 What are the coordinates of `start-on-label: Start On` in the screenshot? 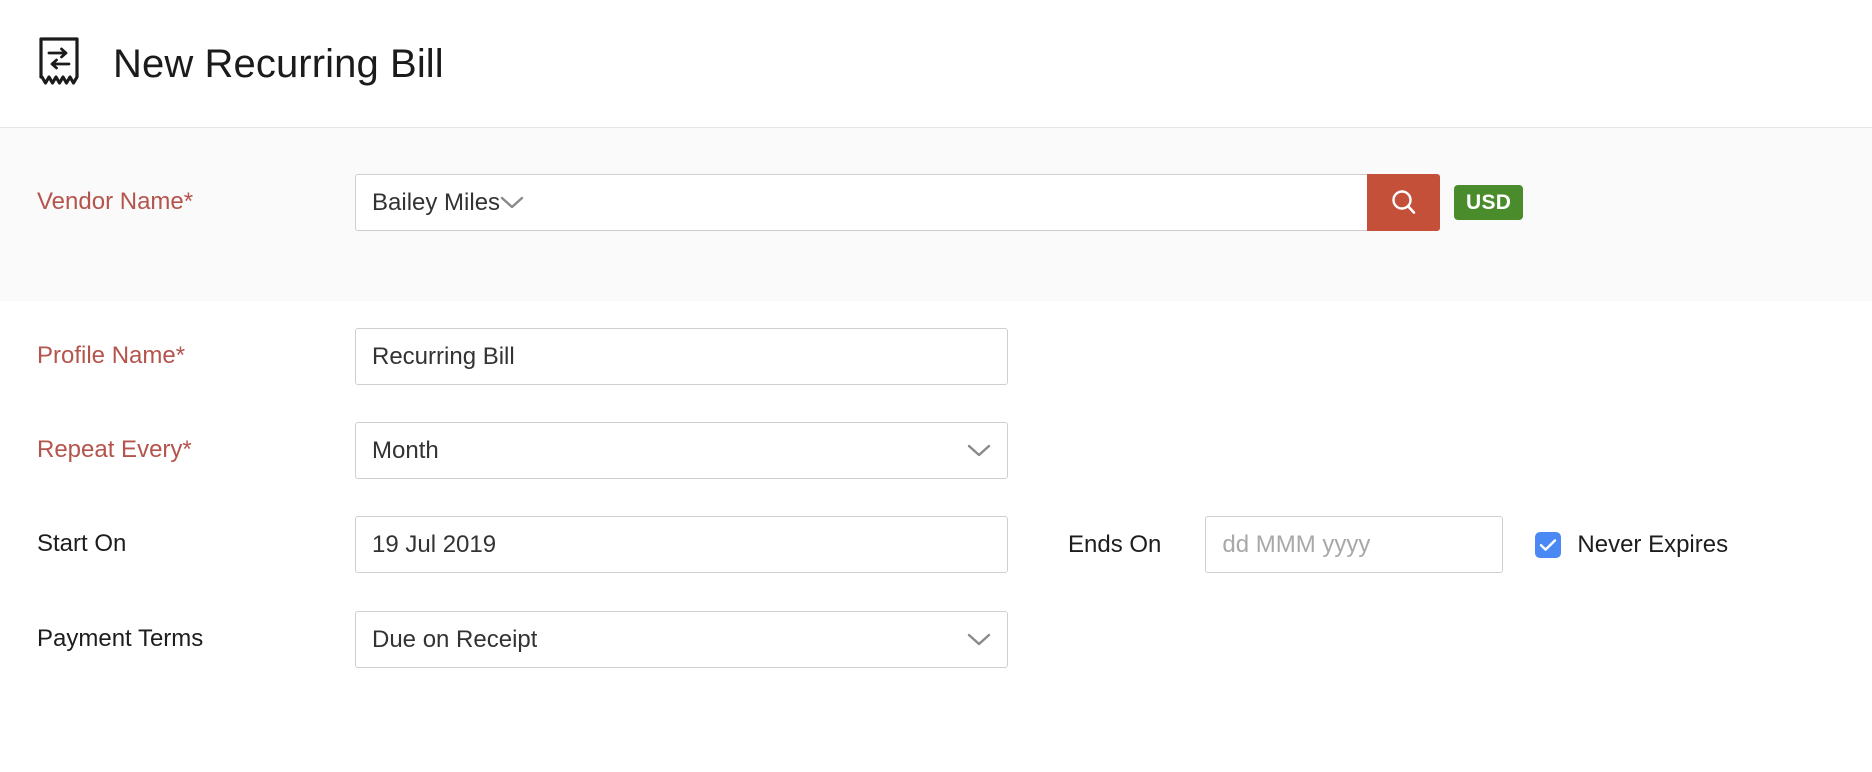 It's located at (82, 544).